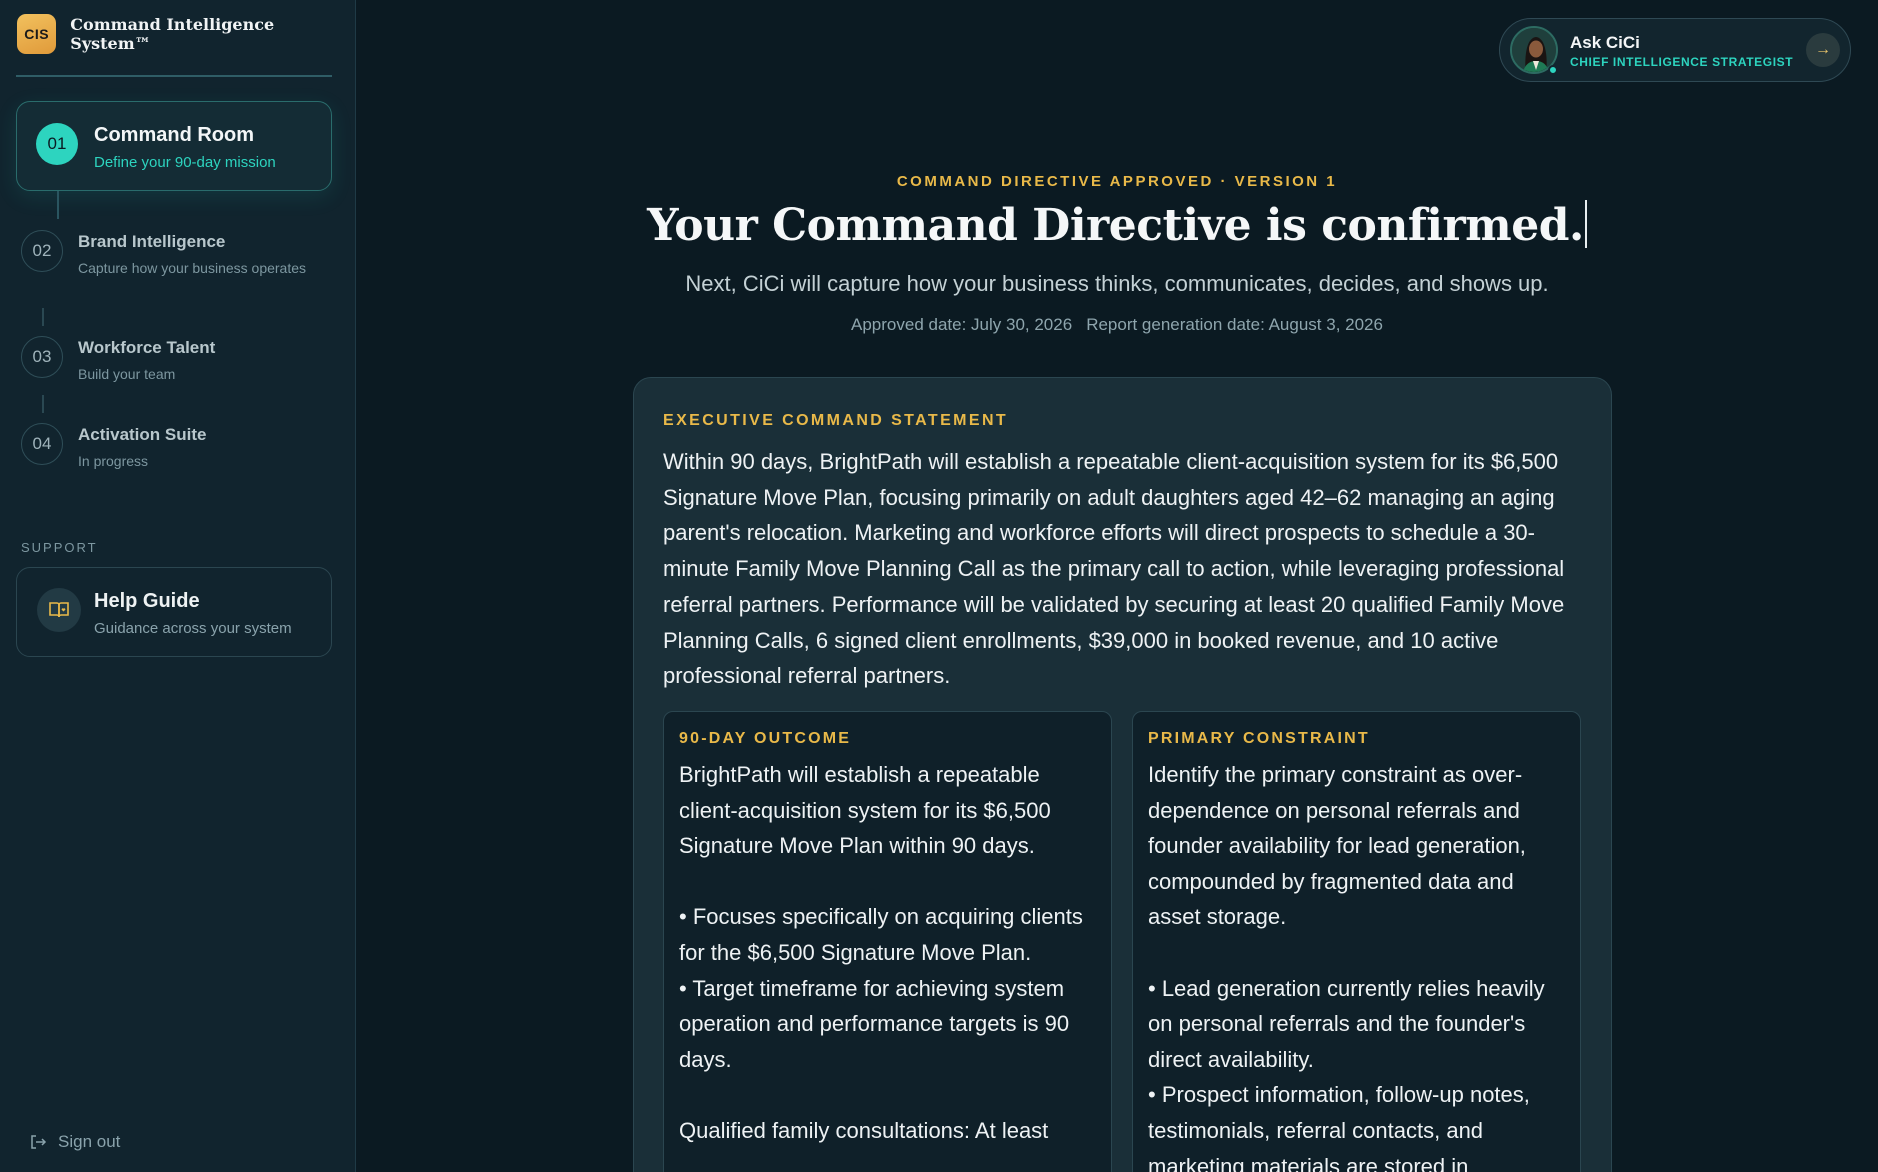 The width and height of the screenshot is (1878, 1172). Describe the element at coordinates (174, 135) in the screenshot. I see `step-title: Command Room` at that location.